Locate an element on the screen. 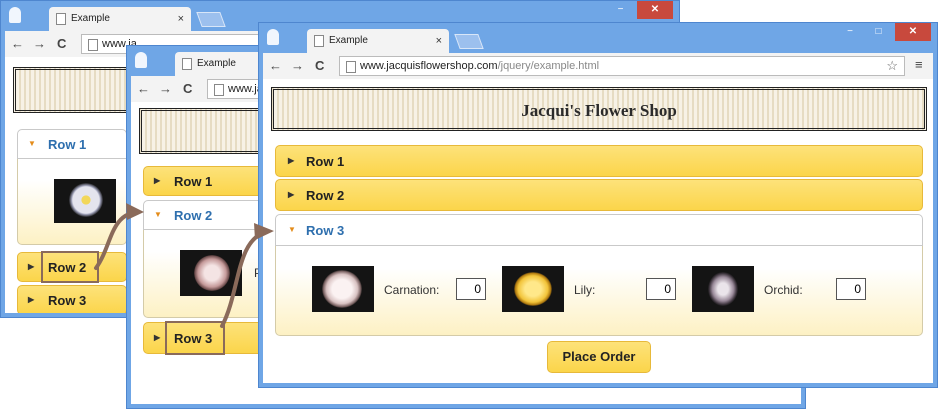 The height and width of the screenshot is (409, 938). rose-image is located at coordinates (211, 273).